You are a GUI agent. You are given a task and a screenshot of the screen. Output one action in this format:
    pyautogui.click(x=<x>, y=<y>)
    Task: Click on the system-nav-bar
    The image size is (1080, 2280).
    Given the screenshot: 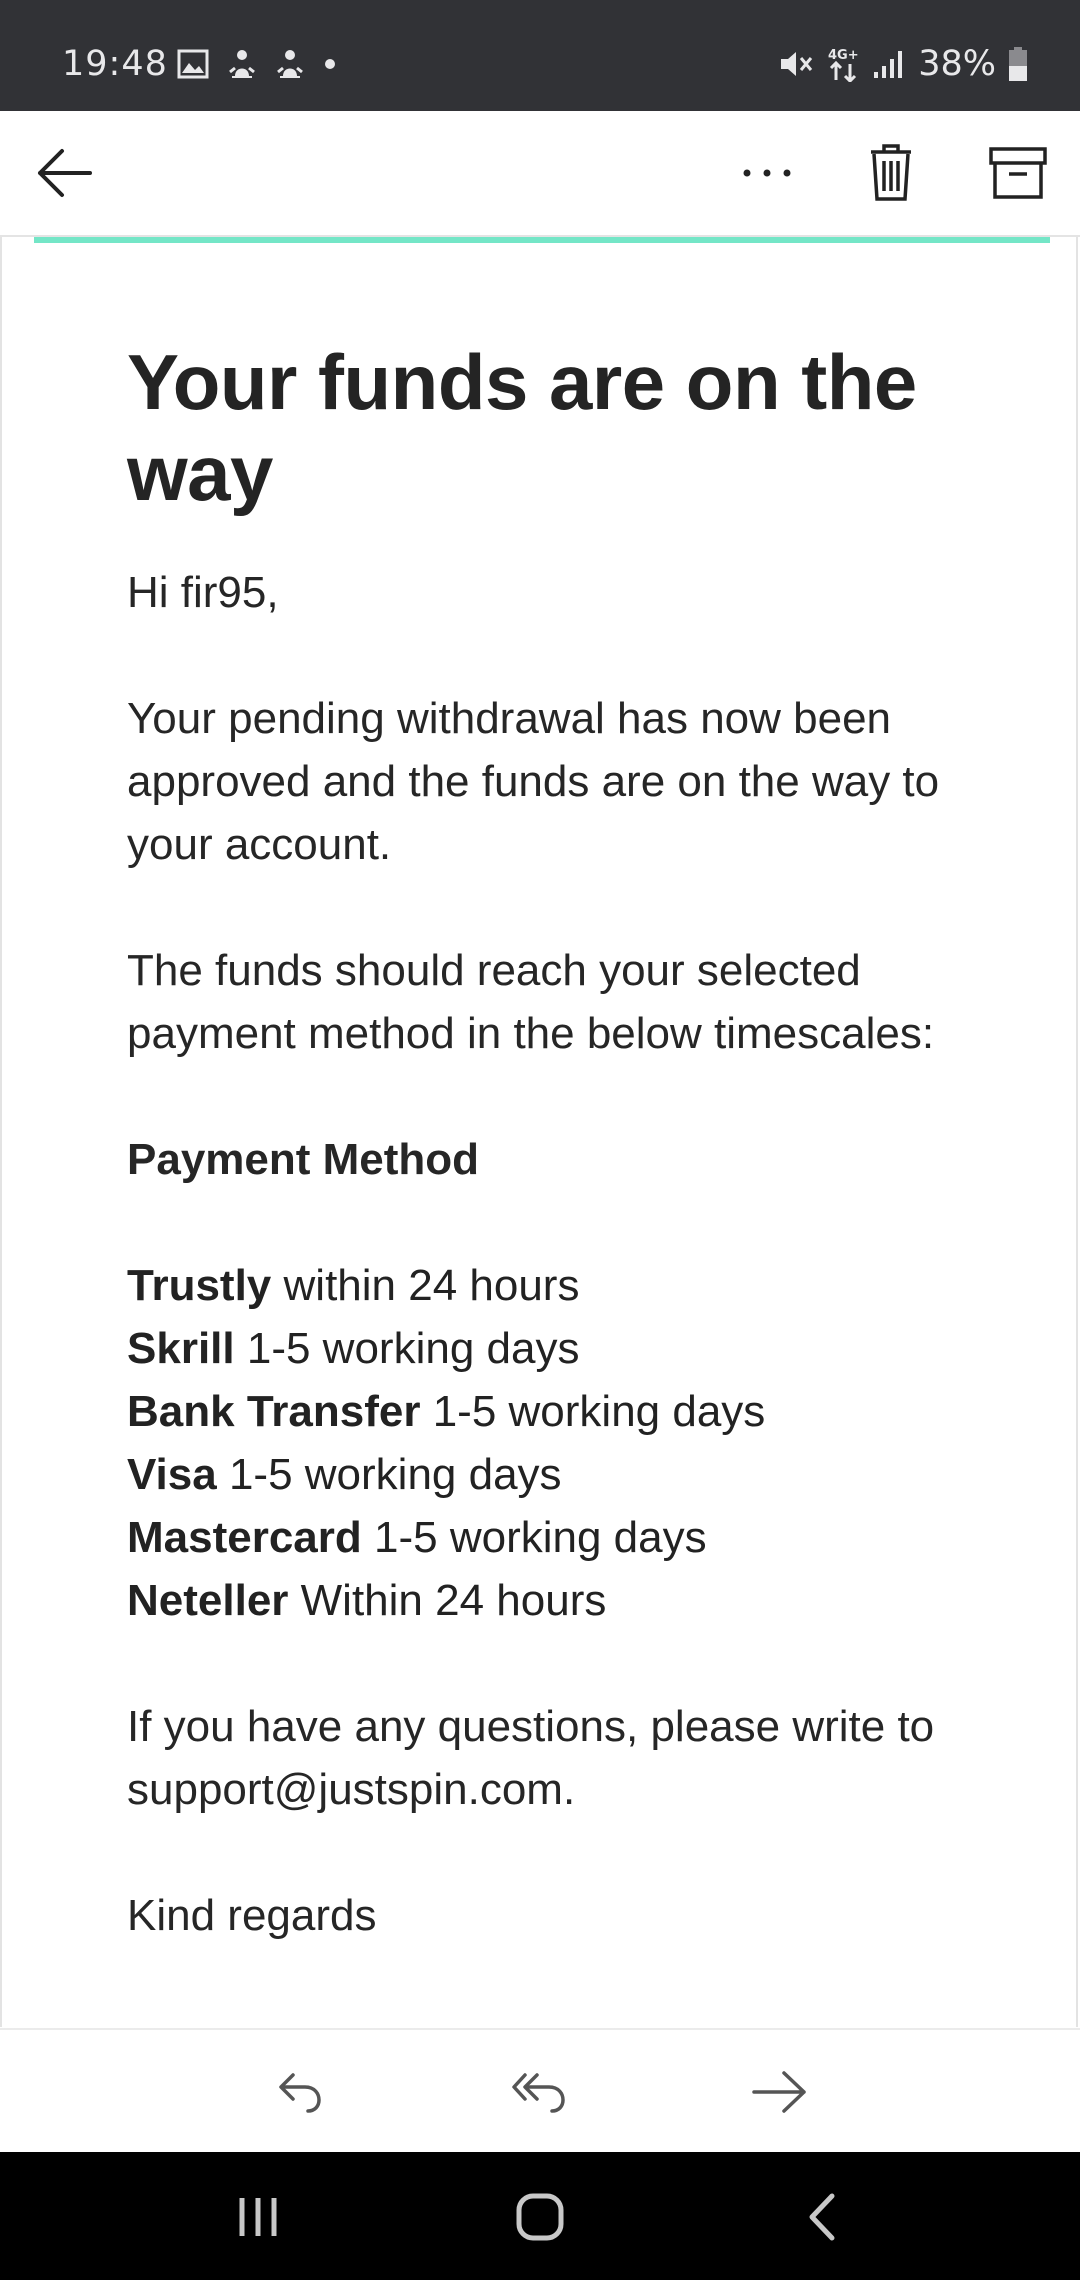 What is the action you would take?
    pyautogui.click(x=540, y=2216)
    